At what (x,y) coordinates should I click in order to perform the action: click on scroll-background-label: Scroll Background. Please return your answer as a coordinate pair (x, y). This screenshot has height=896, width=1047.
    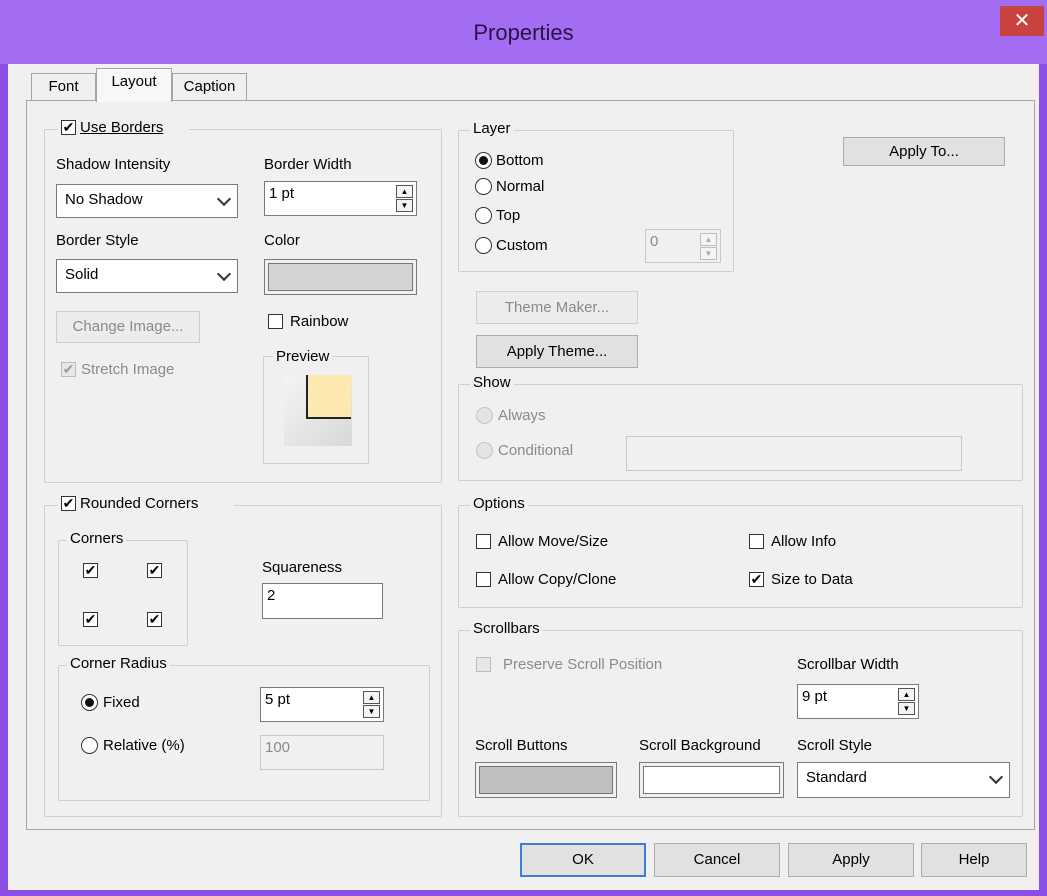
    Looking at the image, I should click on (700, 745).